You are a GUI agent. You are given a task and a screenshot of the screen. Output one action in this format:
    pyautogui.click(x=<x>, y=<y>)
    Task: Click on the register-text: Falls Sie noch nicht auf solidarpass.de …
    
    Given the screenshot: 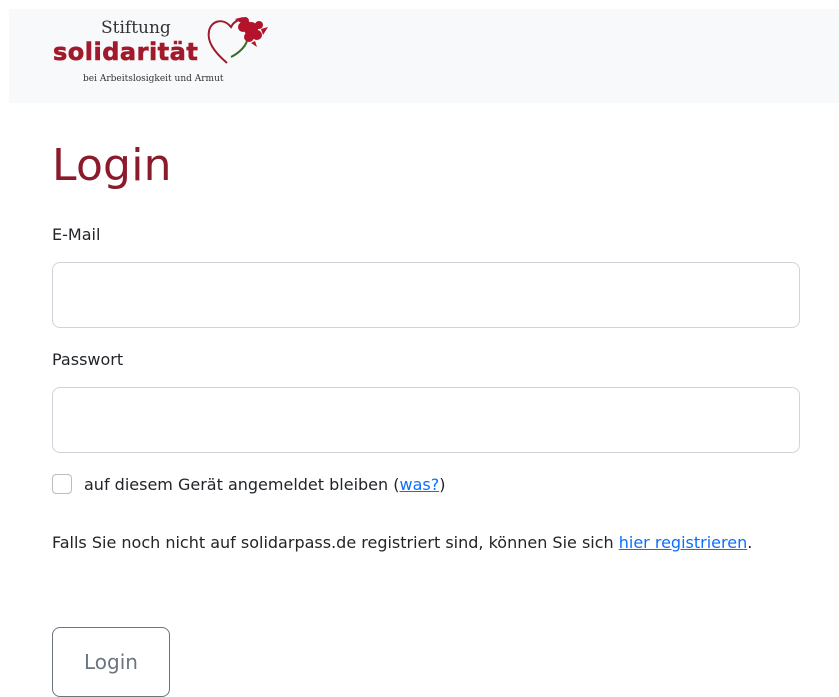 What is the action you would take?
    pyautogui.click(x=335, y=542)
    